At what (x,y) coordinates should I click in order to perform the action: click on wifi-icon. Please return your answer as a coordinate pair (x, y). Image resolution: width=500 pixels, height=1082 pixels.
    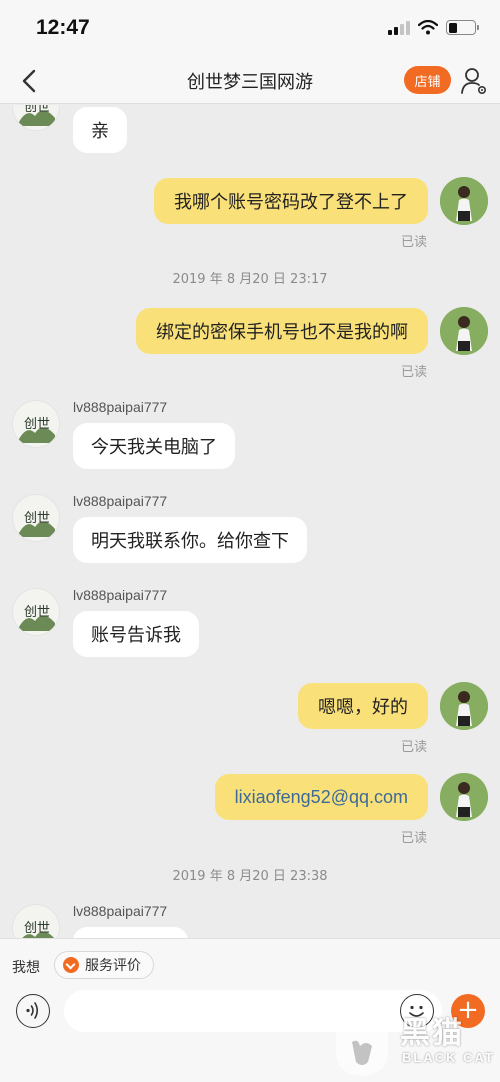
    Looking at the image, I should click on (428, 27).